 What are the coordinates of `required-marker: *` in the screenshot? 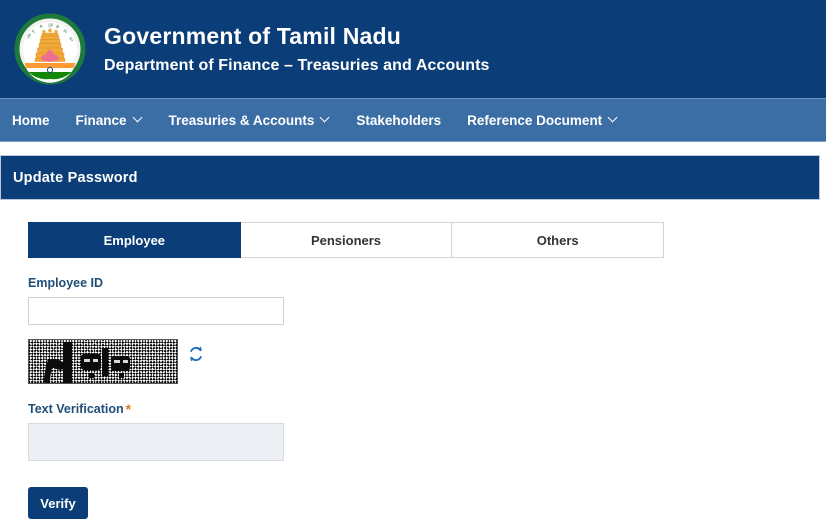 It's located at (128, 409).